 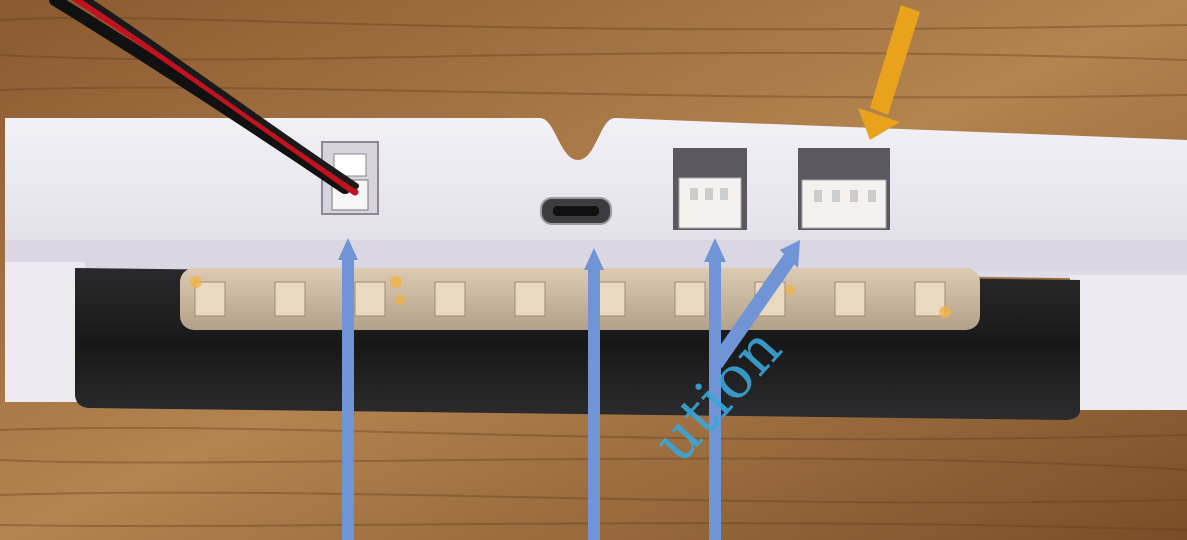 I want to click on jst-connector-left, so click(x=710, y=189).